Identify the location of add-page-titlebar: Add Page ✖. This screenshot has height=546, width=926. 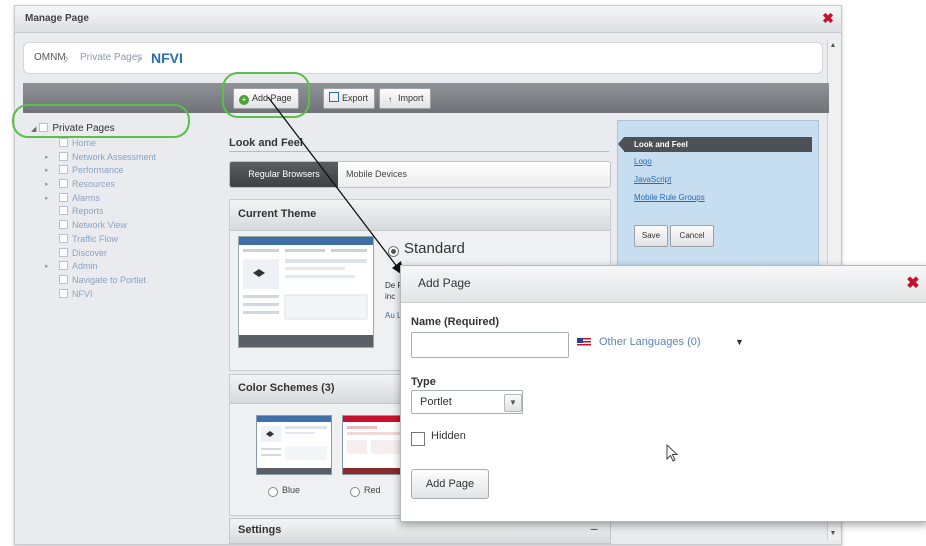
(663, 284).